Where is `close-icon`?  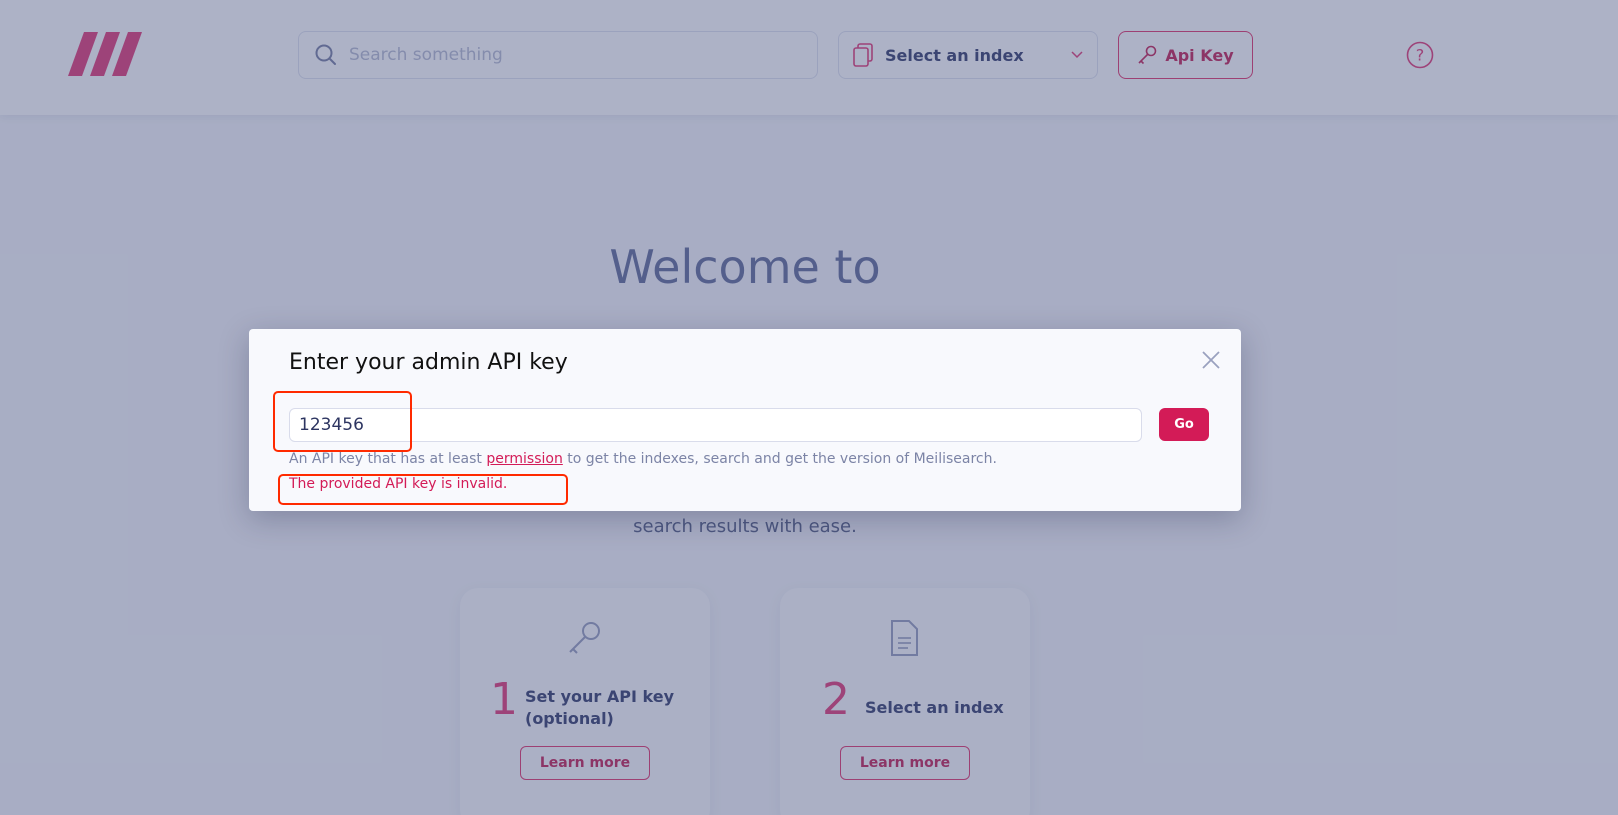 close-icon is located at coordinates (1211, 360).